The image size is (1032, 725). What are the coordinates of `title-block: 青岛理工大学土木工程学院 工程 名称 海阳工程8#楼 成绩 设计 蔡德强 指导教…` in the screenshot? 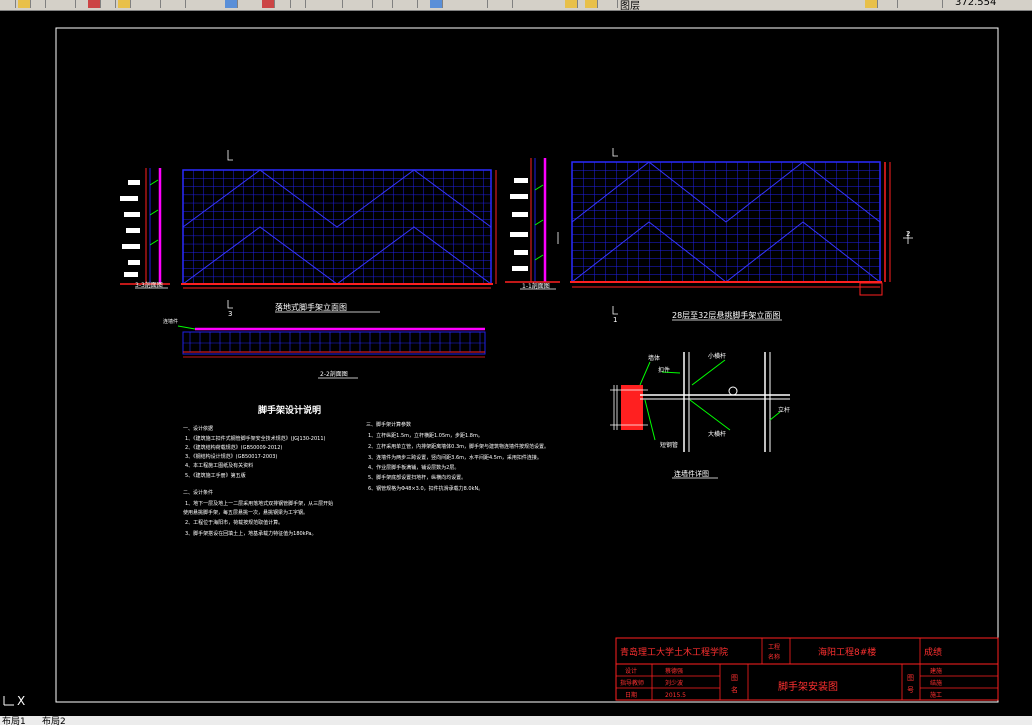 It's located at (807, 669).